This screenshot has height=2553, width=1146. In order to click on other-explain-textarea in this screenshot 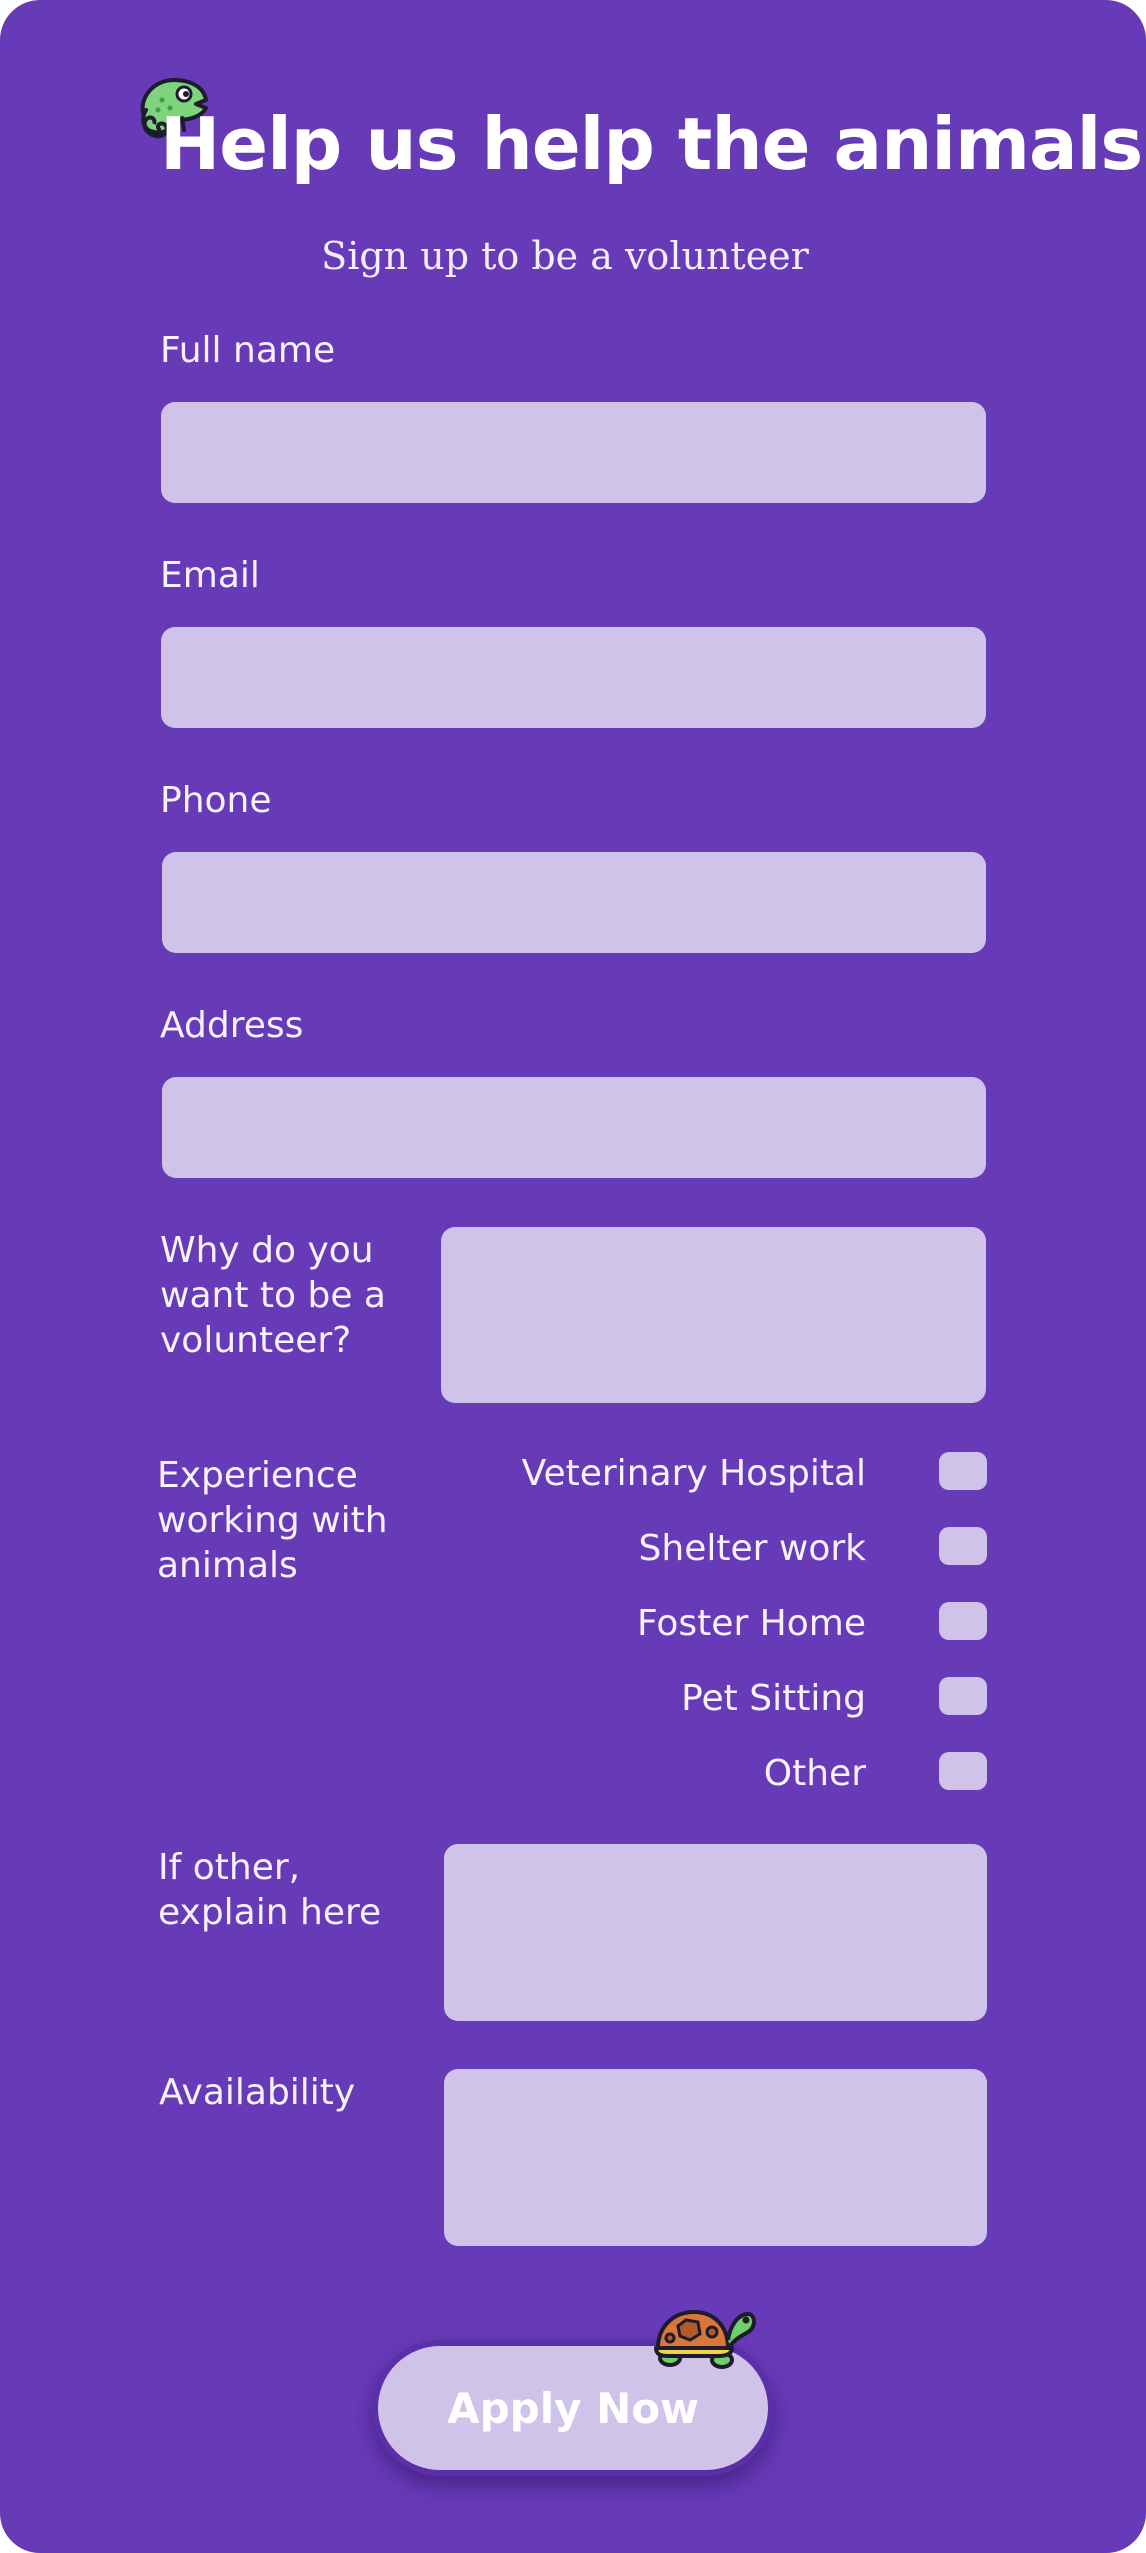, I will do `click(715, 1932)`.